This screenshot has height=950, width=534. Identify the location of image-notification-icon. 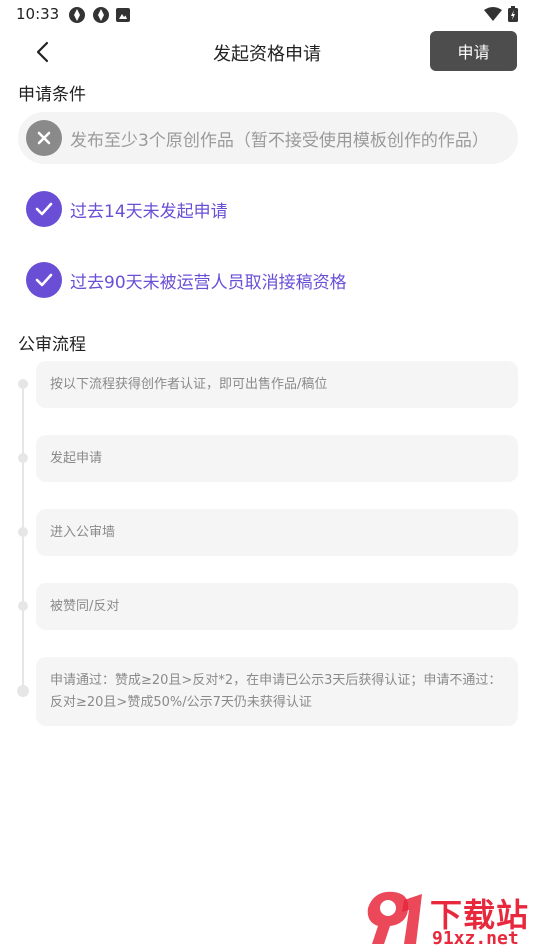
(123, 15).